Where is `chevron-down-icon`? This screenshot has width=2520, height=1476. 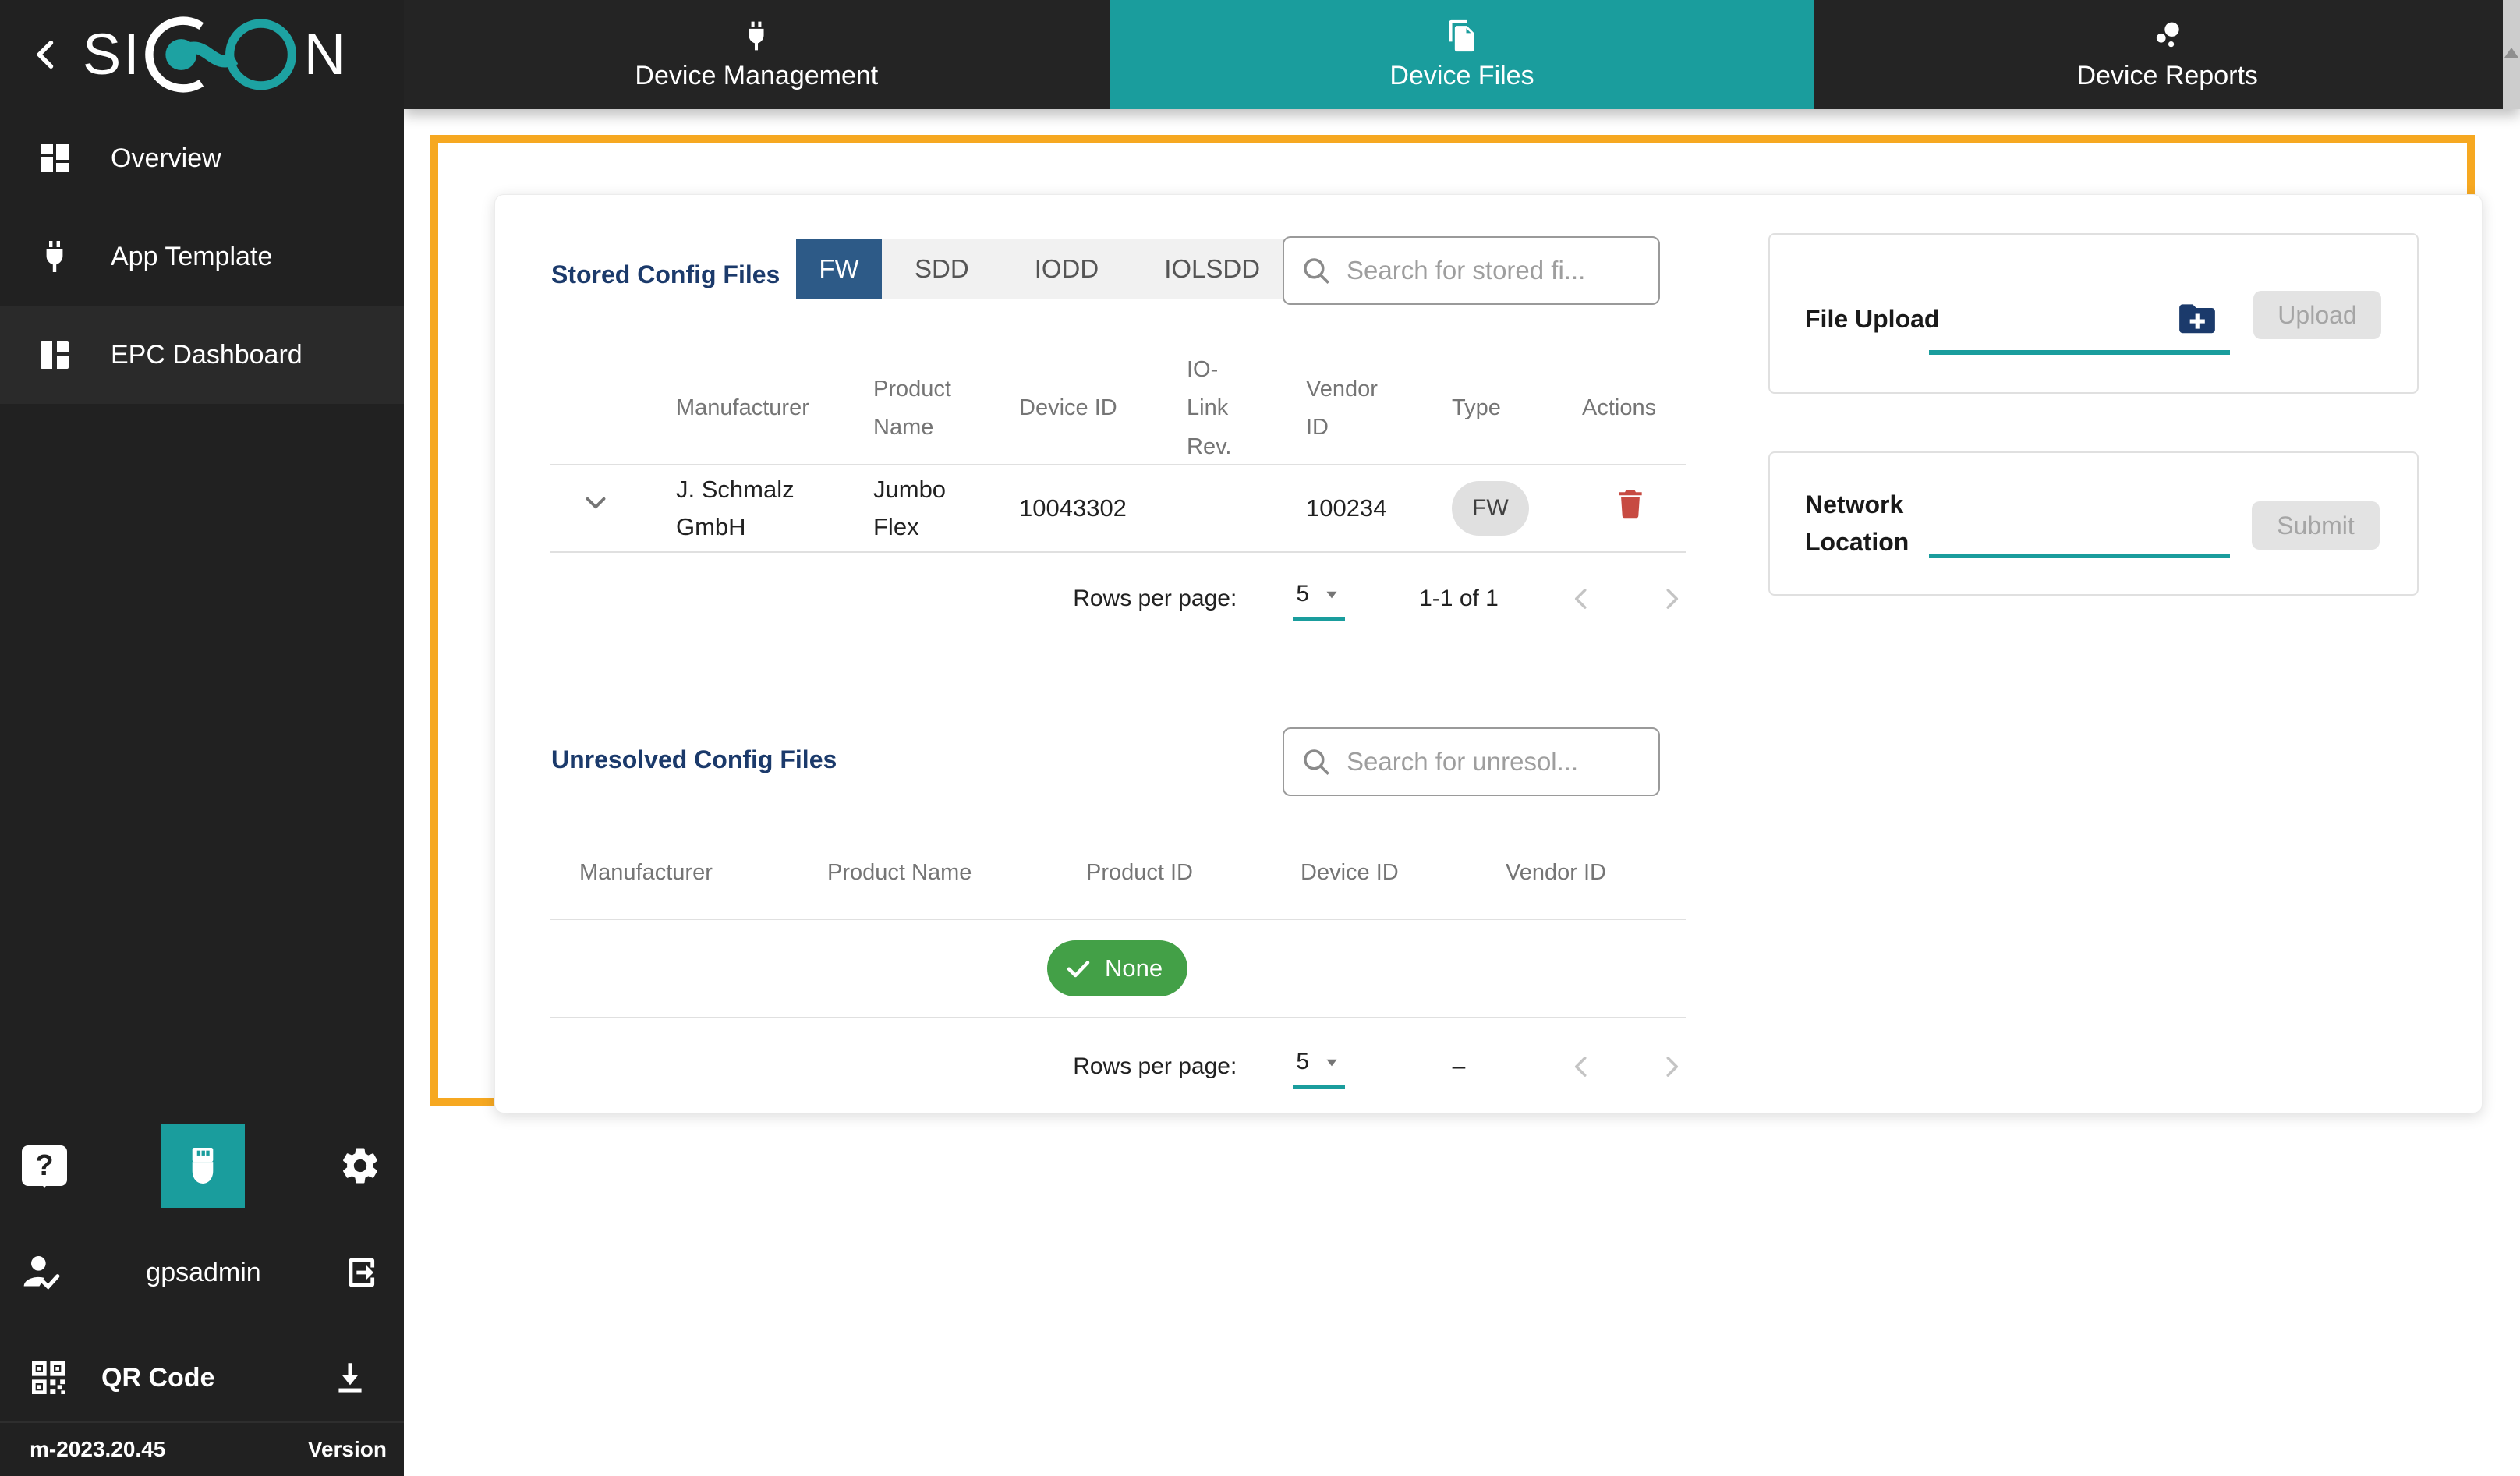 chevron-down-icon is located at coordinates (596, 503).